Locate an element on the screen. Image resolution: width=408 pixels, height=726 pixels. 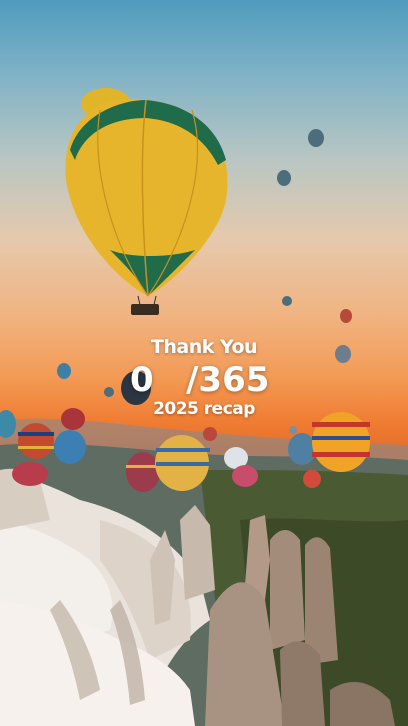
current-day-count: 0 is located at coordinates (142, 380).